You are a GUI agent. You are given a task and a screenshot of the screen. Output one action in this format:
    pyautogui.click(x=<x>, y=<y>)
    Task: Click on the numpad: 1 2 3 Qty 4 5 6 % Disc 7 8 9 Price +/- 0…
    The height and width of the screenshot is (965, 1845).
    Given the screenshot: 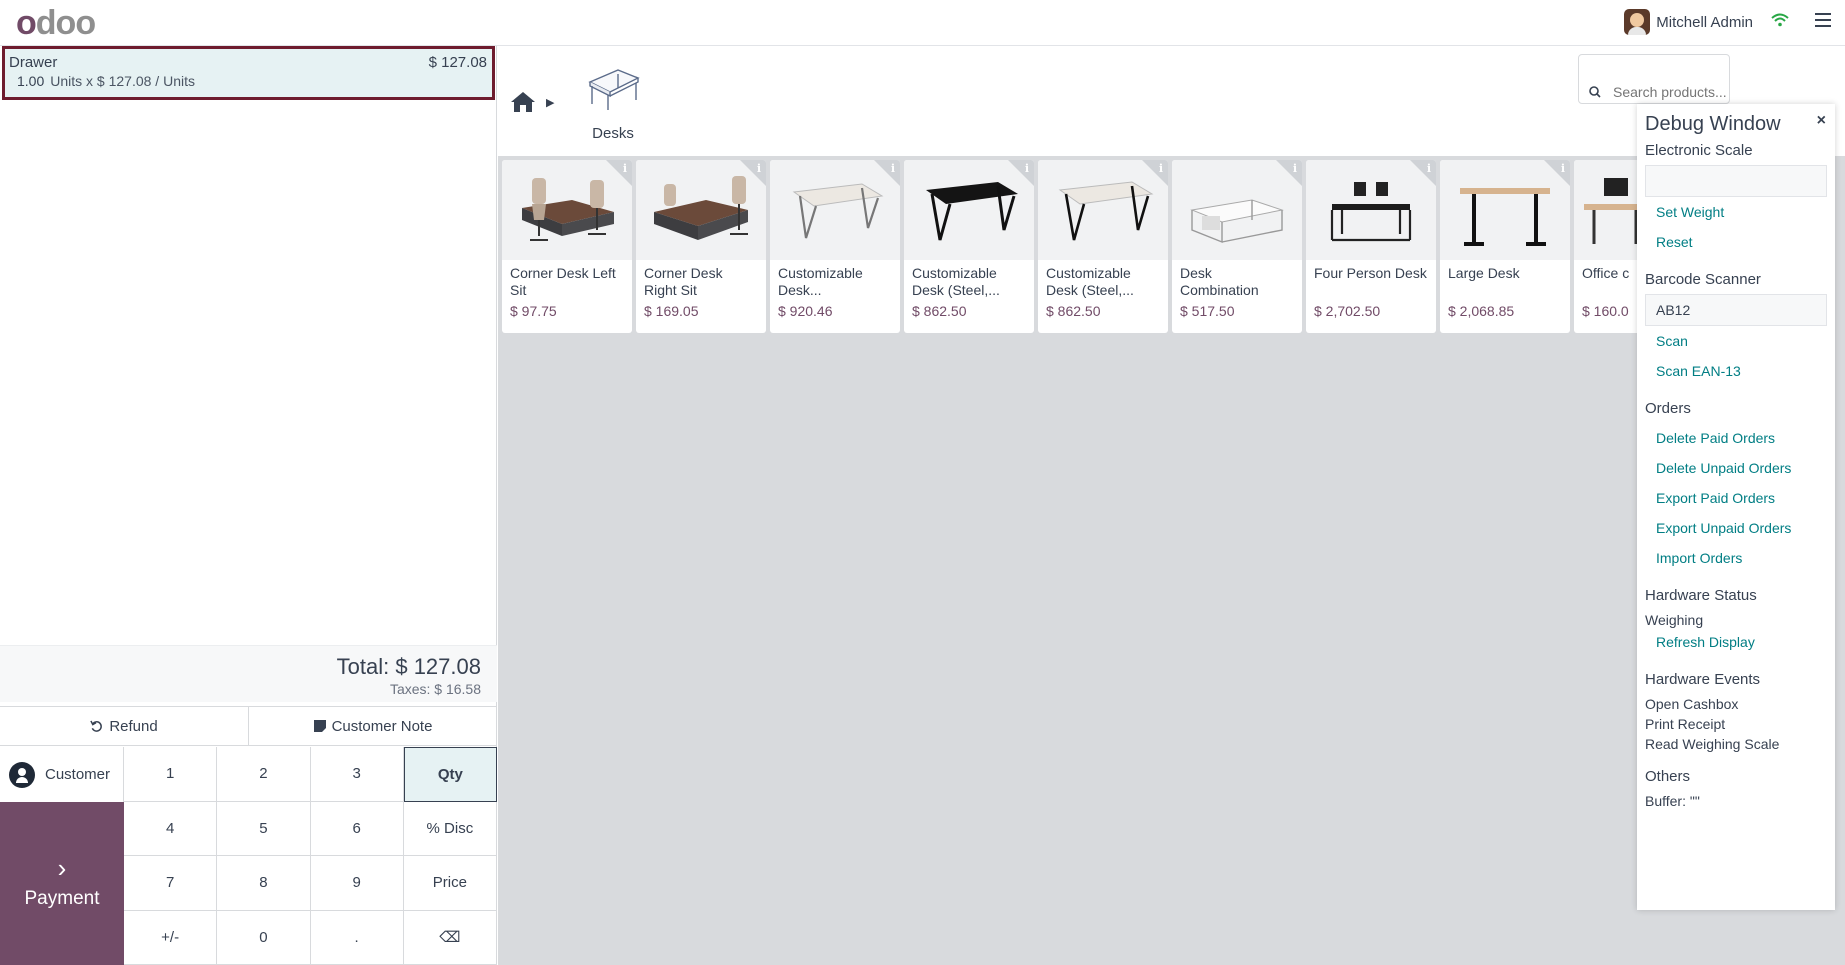 What is the action you would take?
    pyautogui.click(x=310, y=856)
    